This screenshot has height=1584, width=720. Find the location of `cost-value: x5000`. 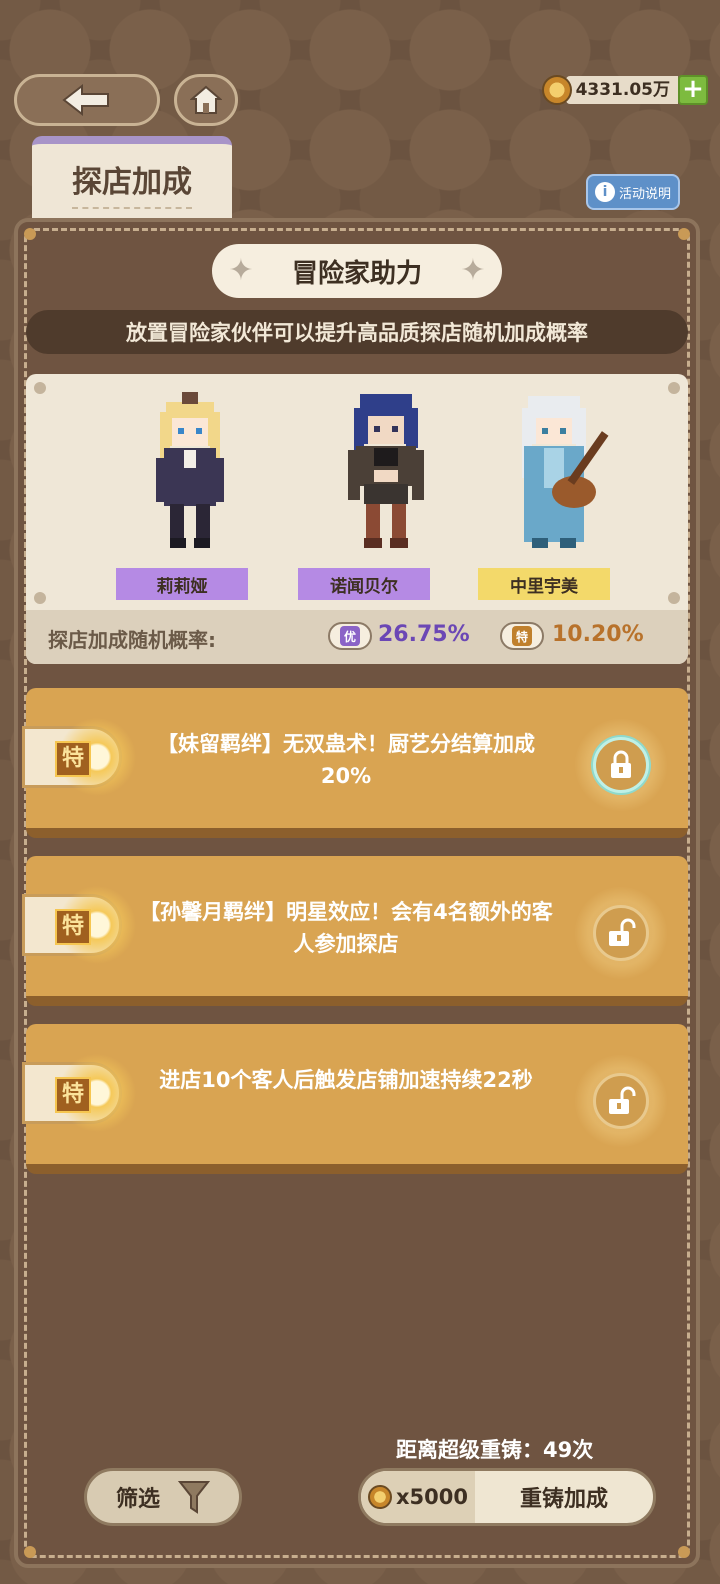

cost-value: x5000 is located at coordinates (432, 1497).